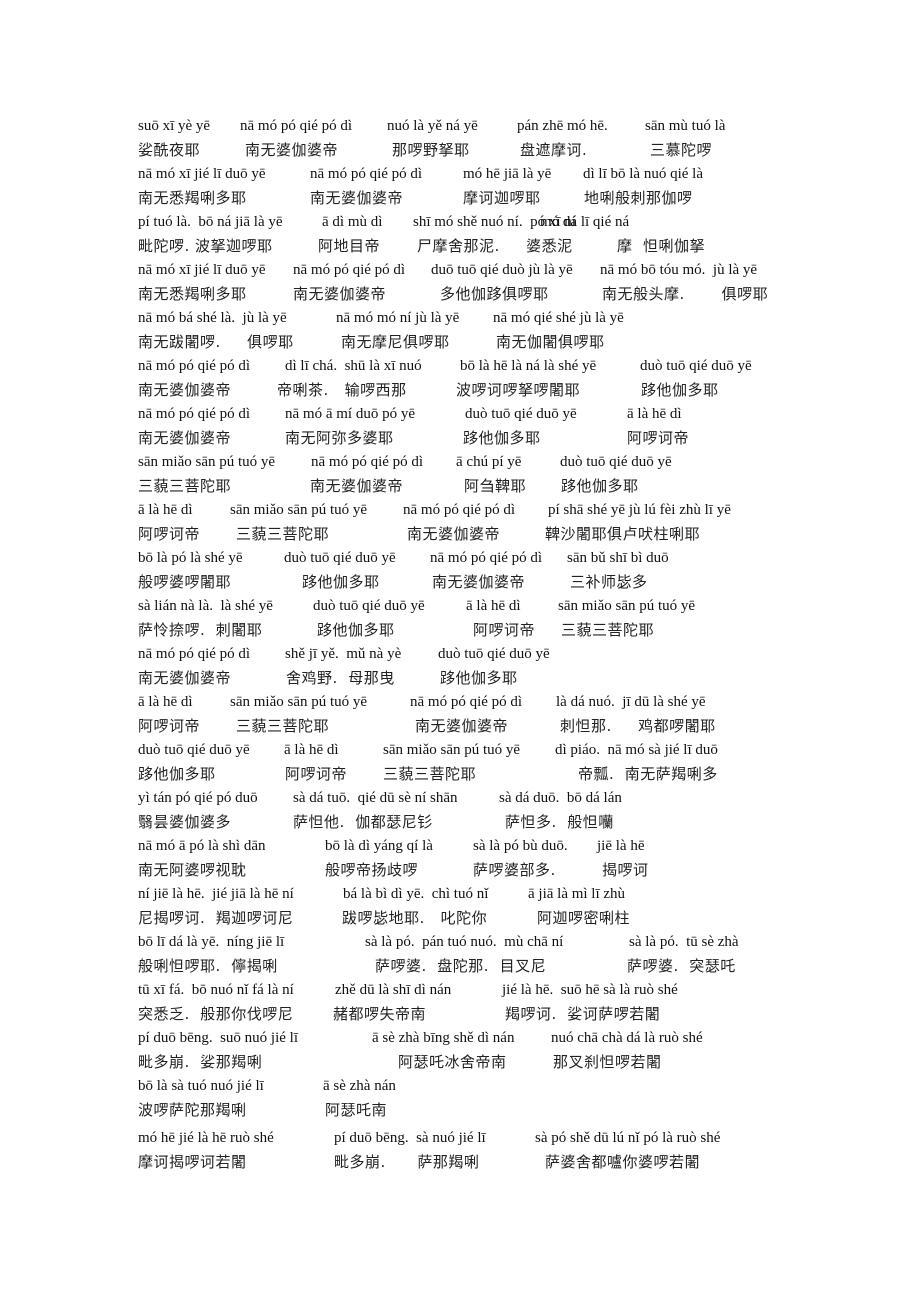 The height and width of the screenshot is (1302, 920). Describe the element at coordinates (380, 1014) in the screenshot. I see `hanzi-segment: 赭都啰失帝南` at that location.